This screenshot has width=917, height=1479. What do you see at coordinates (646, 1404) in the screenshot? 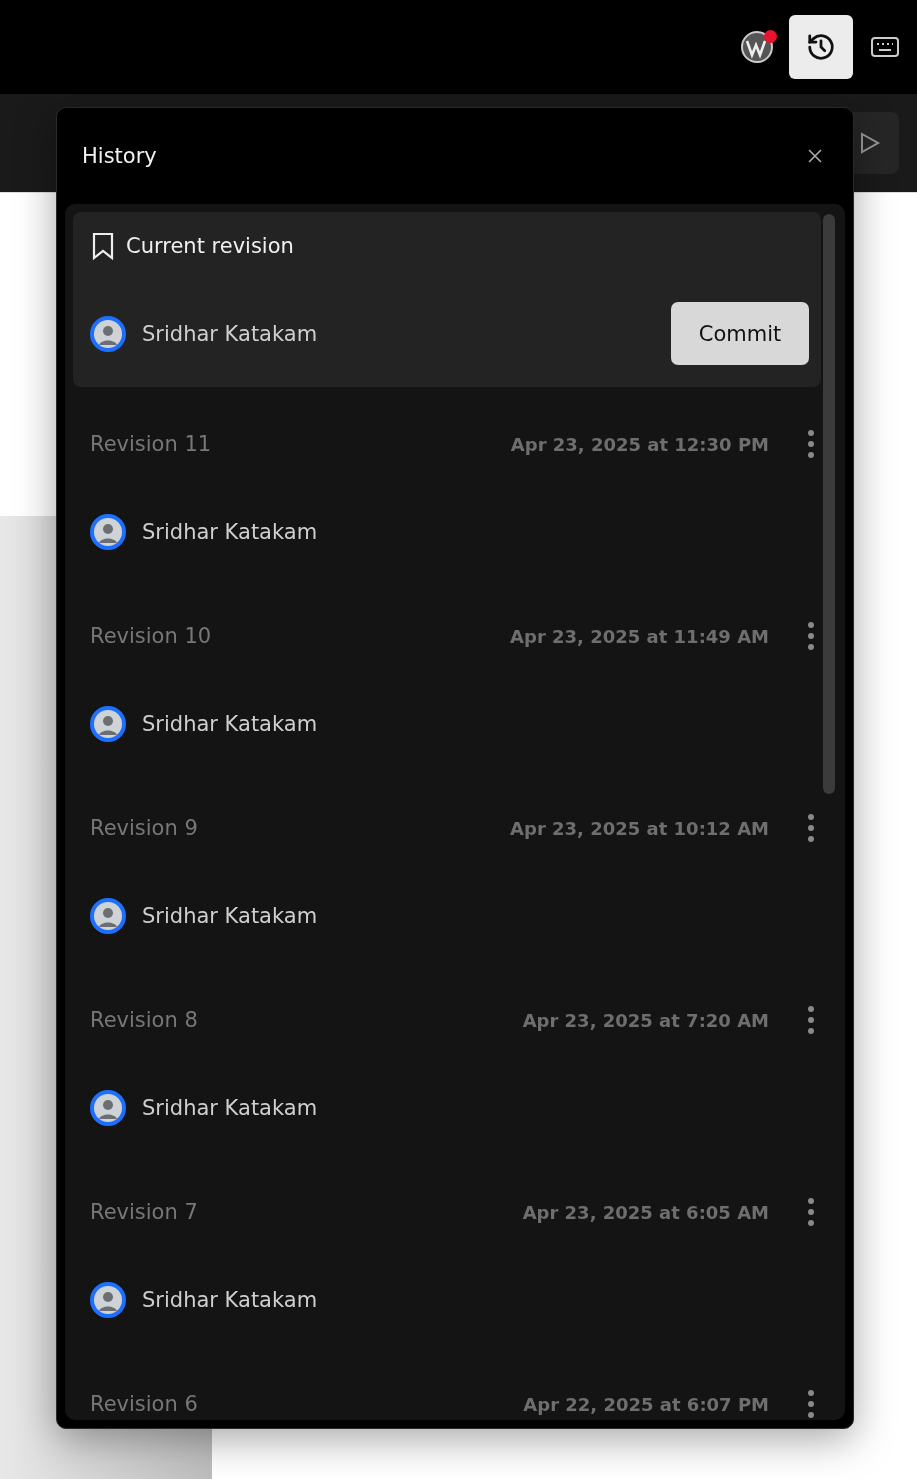
I see `revision-date: Apr 22, 2025 at 6:07 PM` at bounding box center [646, 1404].